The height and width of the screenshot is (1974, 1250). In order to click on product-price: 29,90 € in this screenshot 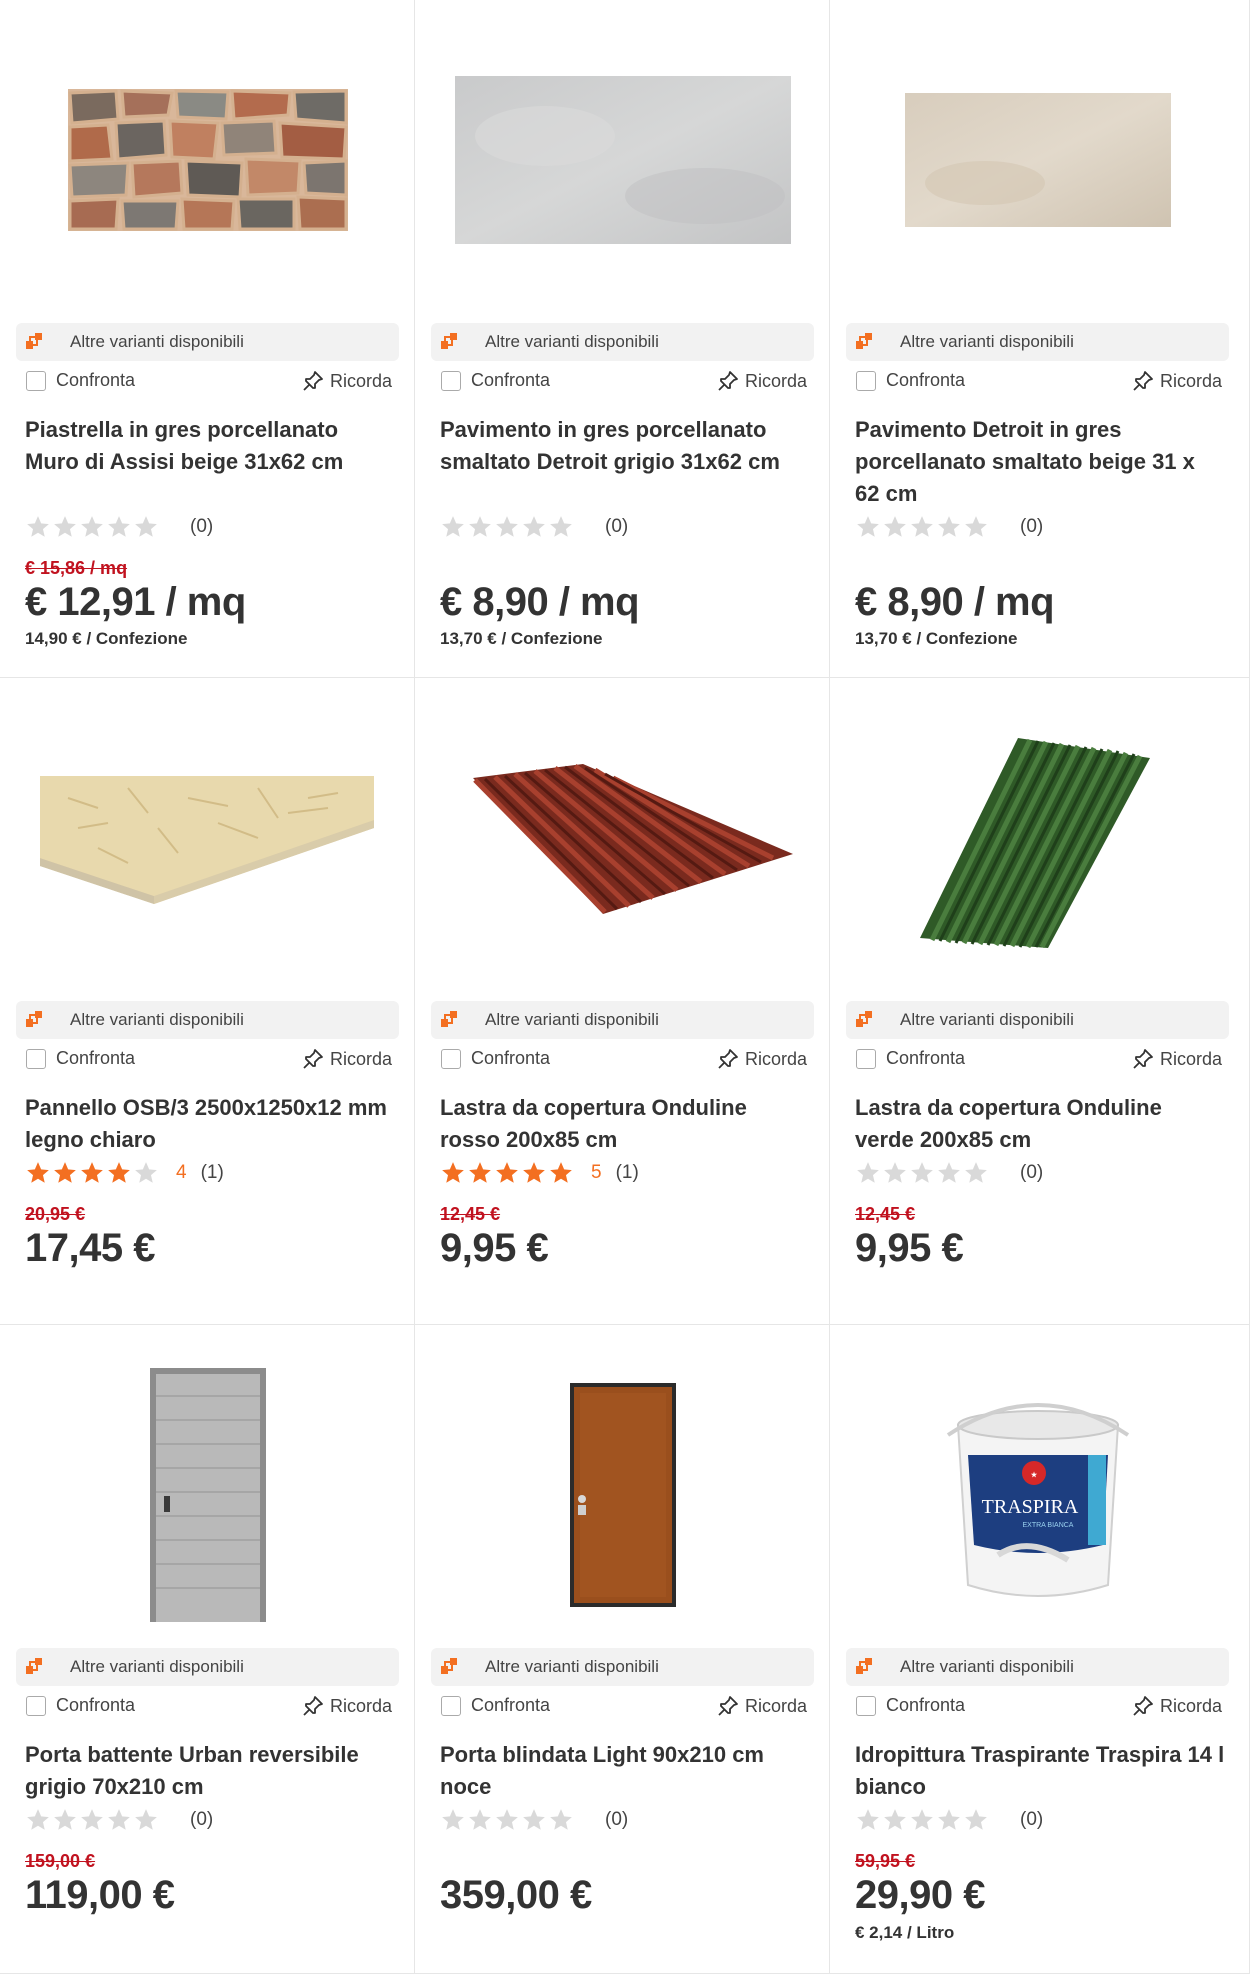, I will do `click(920, 1895)`.